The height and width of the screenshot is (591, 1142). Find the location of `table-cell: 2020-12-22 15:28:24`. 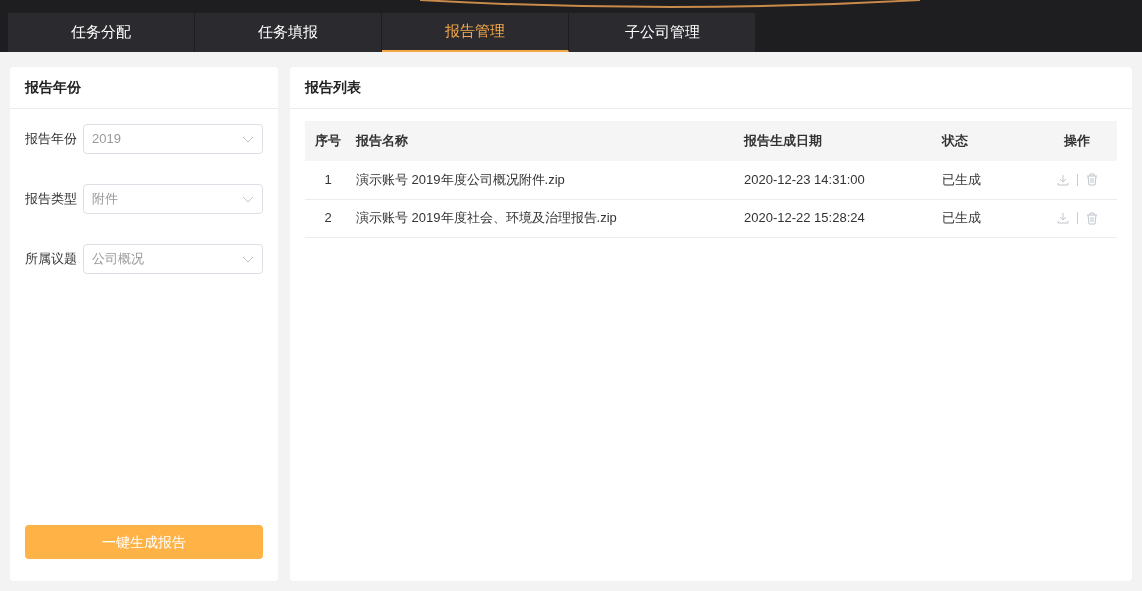

table-cell: 2020-12-22 15:28:24 is located at coordinates (804, 218).